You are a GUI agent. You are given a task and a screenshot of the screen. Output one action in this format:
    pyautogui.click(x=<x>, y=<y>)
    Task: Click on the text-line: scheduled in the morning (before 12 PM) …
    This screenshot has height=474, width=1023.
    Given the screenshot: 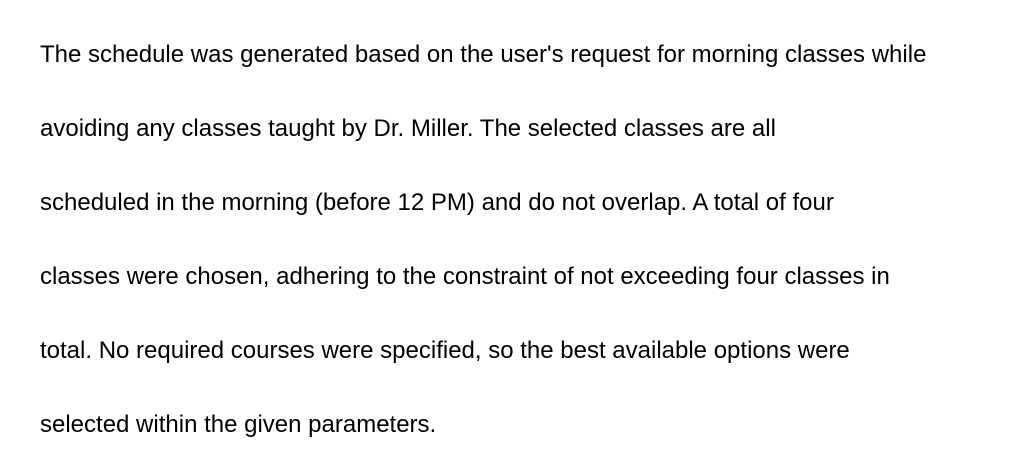 What is the action you would take?
    pyautogui.click(x=437, y=202)
    